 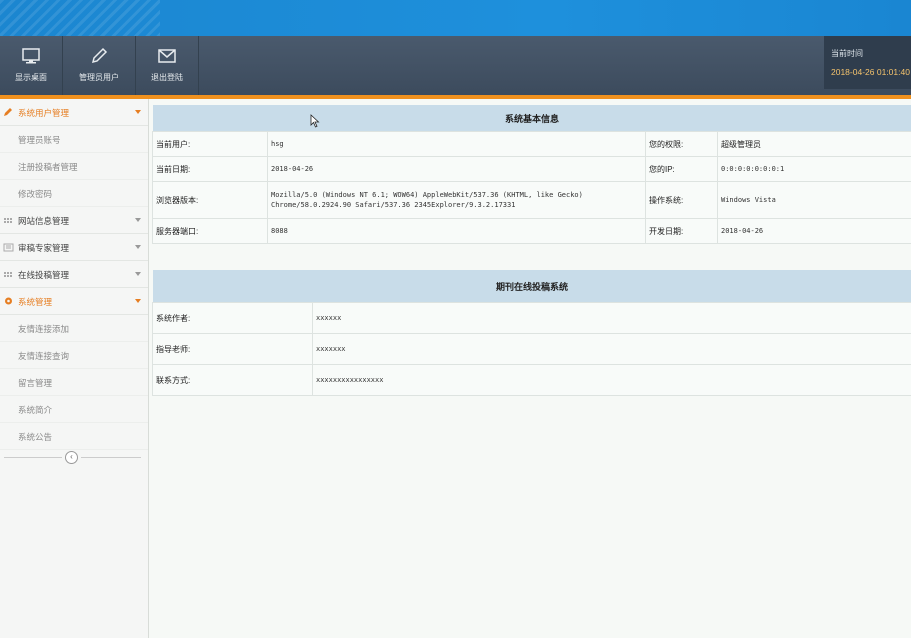 I want to click on system-label: 指导老师:, so click(x=232, y=349).